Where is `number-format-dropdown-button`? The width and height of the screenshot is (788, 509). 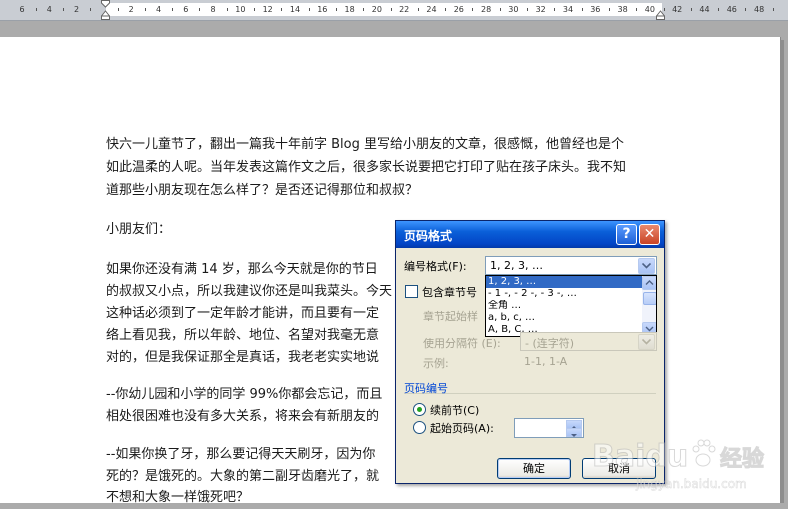 number-format-dropdown-button is located at coordinates (646, 266).